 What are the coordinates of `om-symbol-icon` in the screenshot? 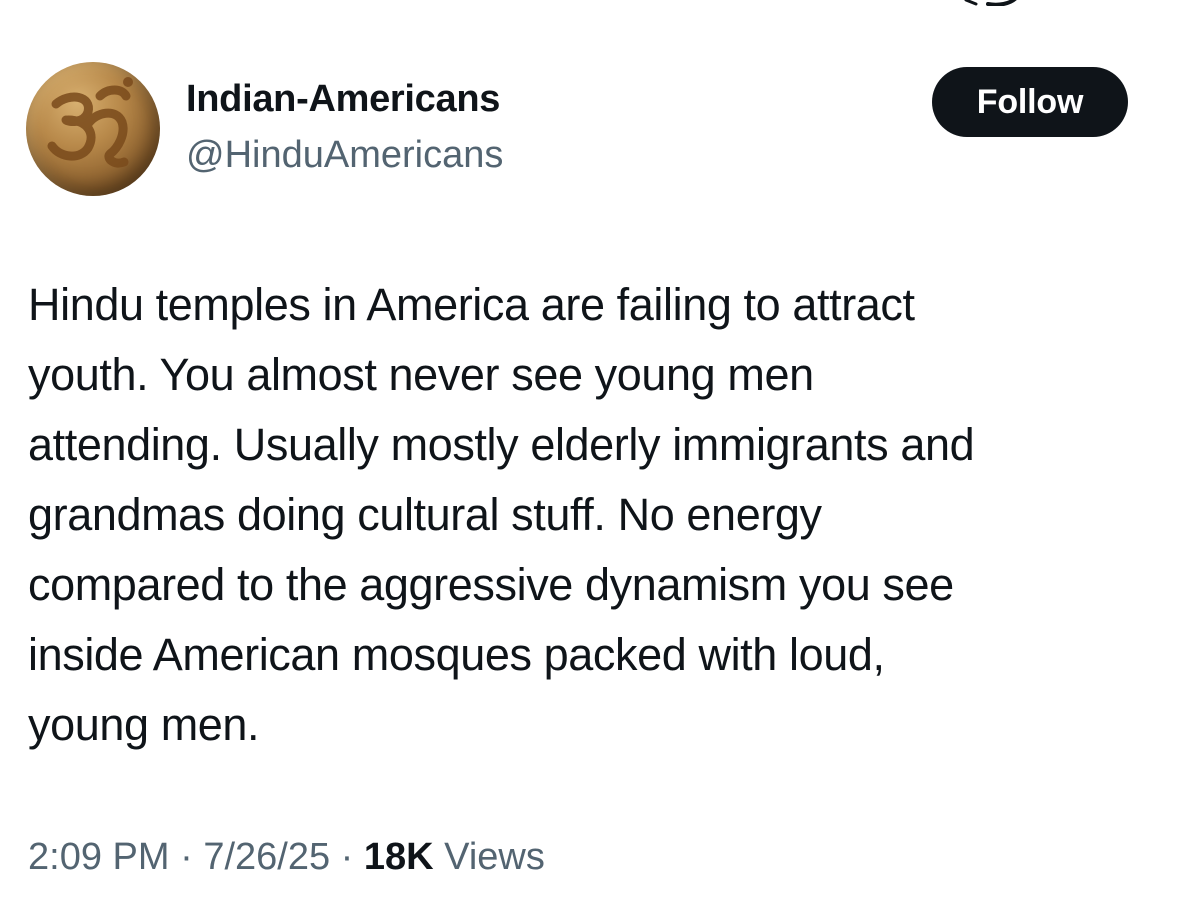 It's located at (90, 122).